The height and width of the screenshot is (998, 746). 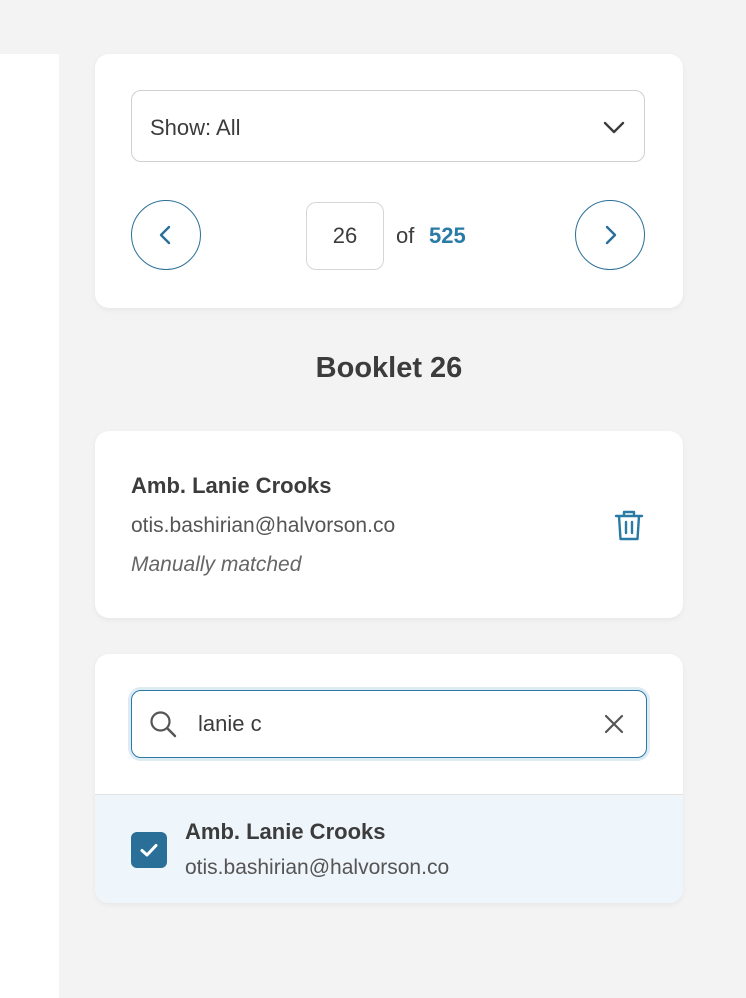 I want to click on close-icon, so click(x=614, y=724).